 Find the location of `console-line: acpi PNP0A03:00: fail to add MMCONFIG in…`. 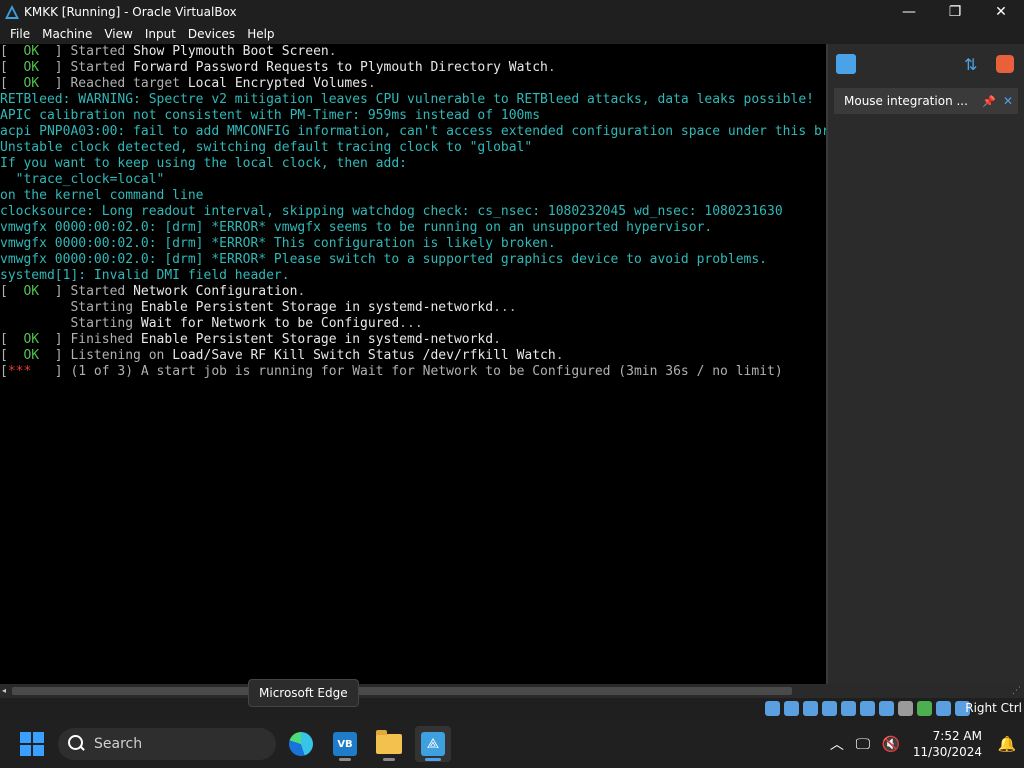

console-line: acpi PNP0A03:00: fail to add MMCONFIG in… is located at coordinates (413, 132).